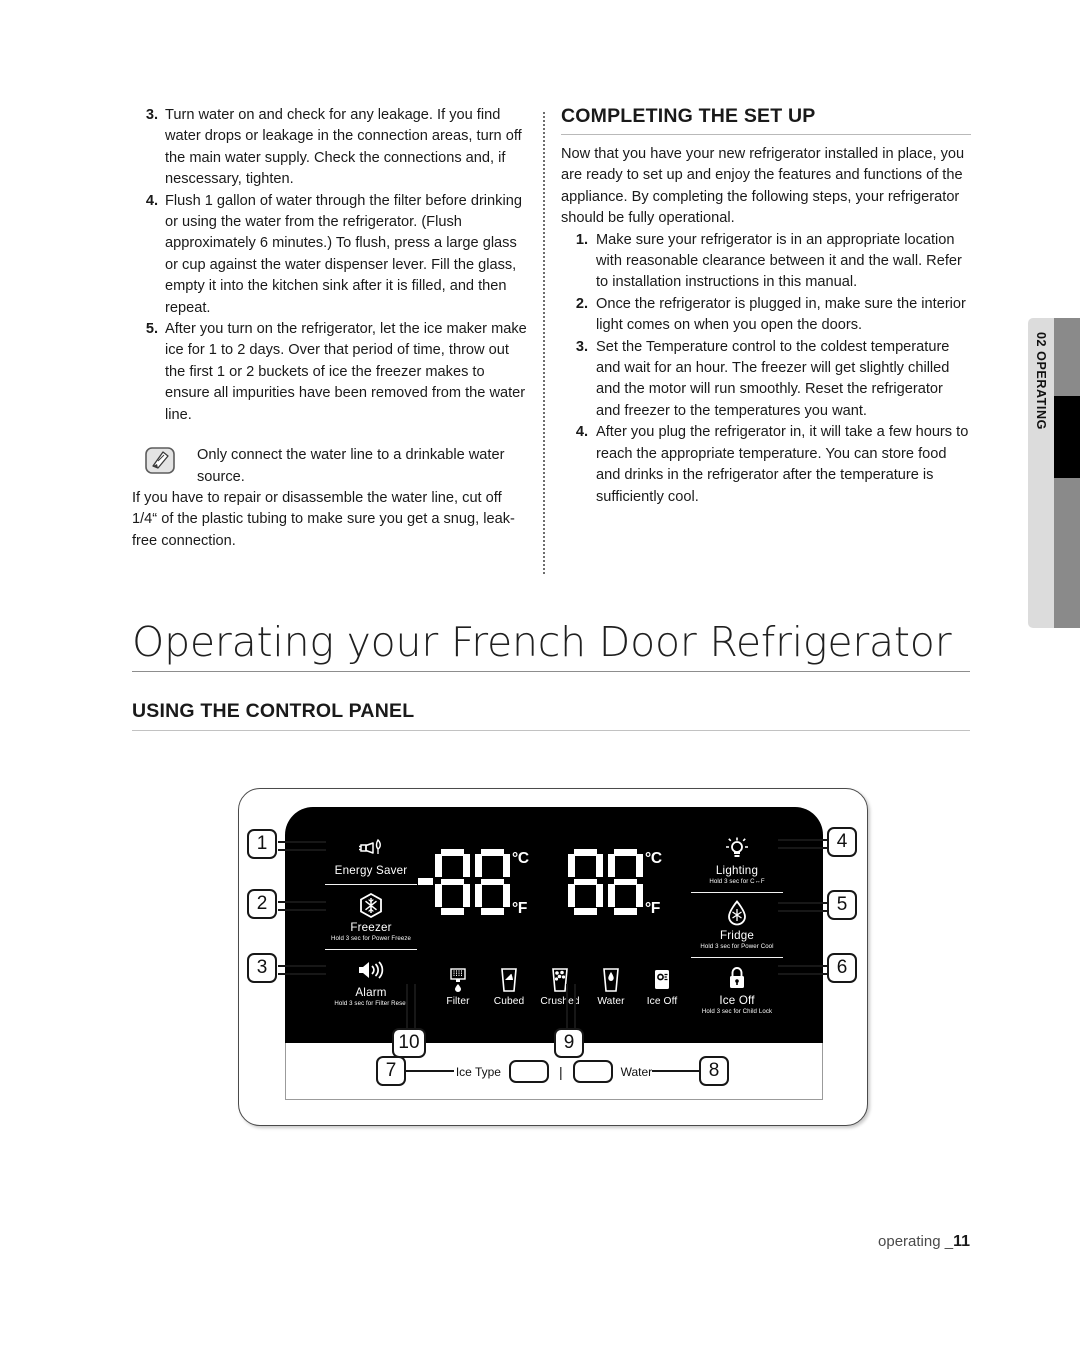 The width and height of the screenshot is (1080, 1349). I want to click on indicator-label: Water, so click(611, 1001).